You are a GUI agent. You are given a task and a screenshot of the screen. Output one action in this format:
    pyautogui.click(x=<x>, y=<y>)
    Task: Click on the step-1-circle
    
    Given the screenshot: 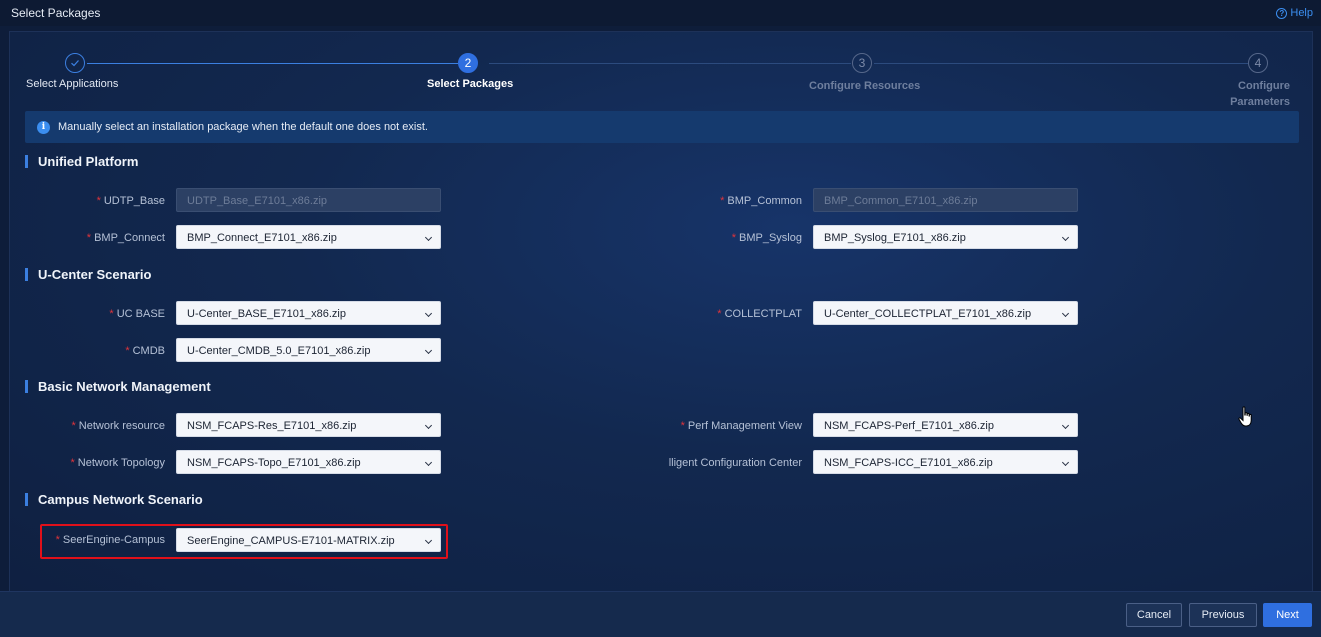 What is the action you would take?
    pyautogui.click(x=75, y=63)
    